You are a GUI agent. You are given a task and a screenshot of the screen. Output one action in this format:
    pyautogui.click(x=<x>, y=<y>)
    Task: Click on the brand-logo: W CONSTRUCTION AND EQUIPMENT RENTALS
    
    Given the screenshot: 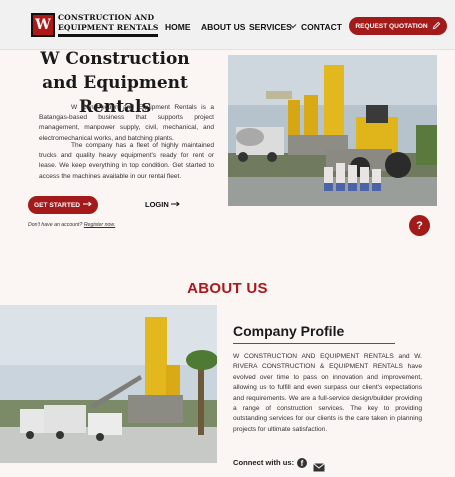 What is the action you would take?
    pyautogui.click(x=95, y=25)
    